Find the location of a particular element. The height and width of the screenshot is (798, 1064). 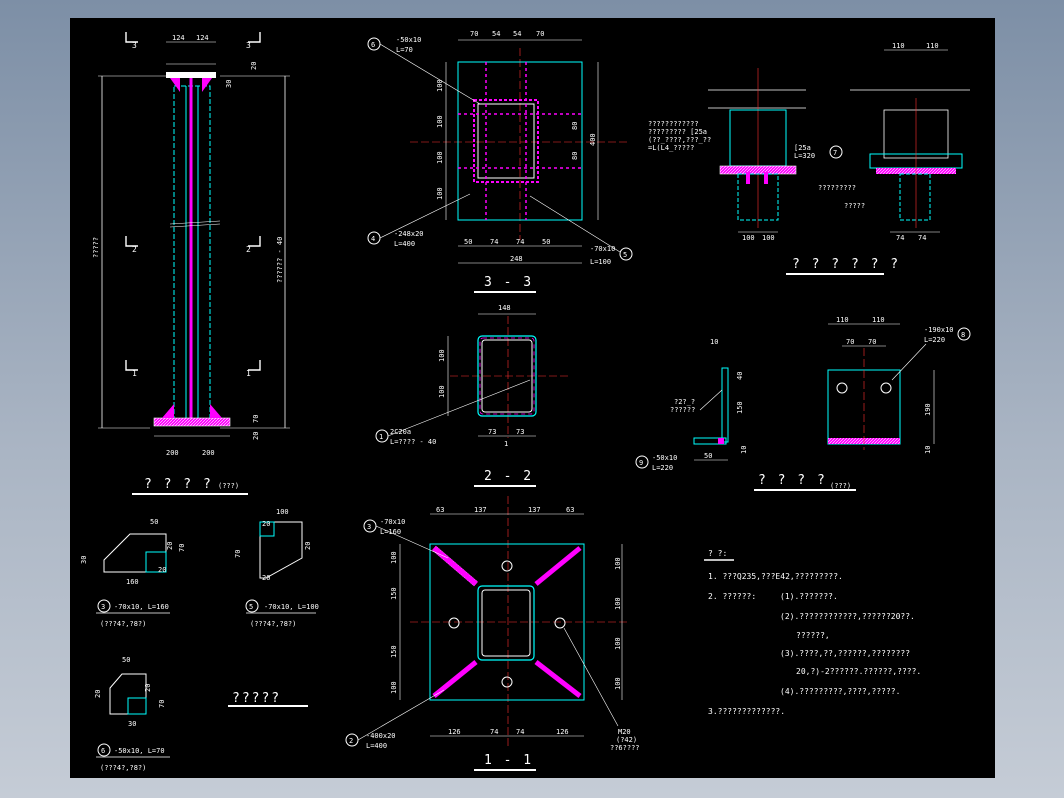

notes-line-6: (3).????,??,??????,???????? is located at coordinates (845, 653).